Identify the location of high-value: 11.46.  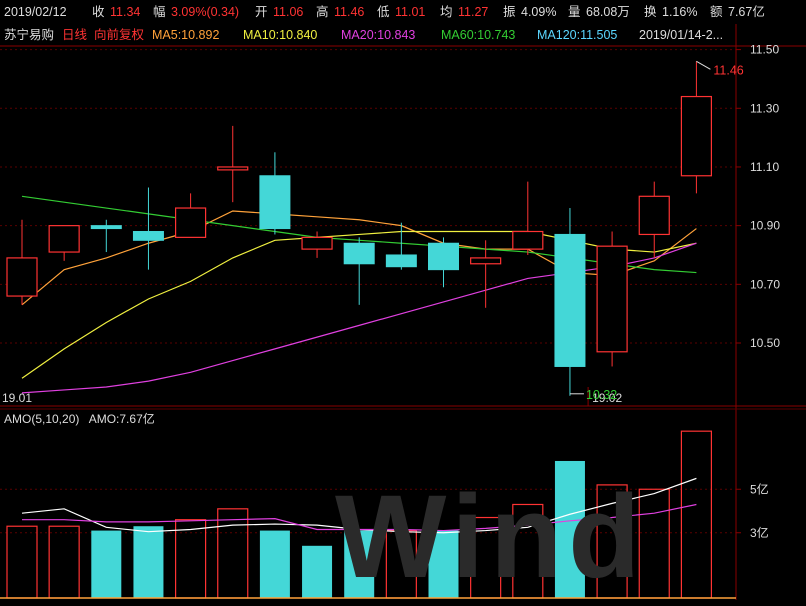
(349, 12).